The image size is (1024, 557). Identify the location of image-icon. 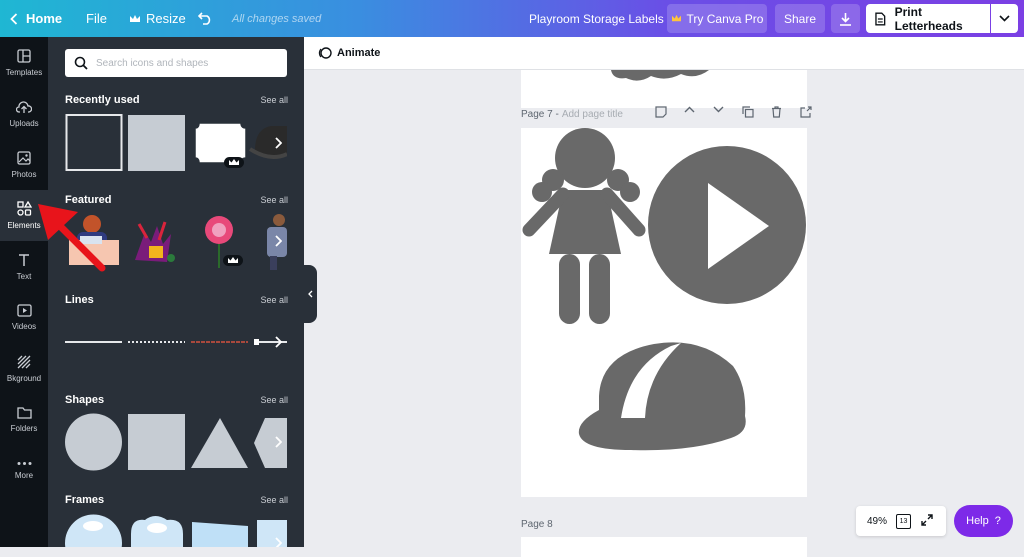
(24, 157).